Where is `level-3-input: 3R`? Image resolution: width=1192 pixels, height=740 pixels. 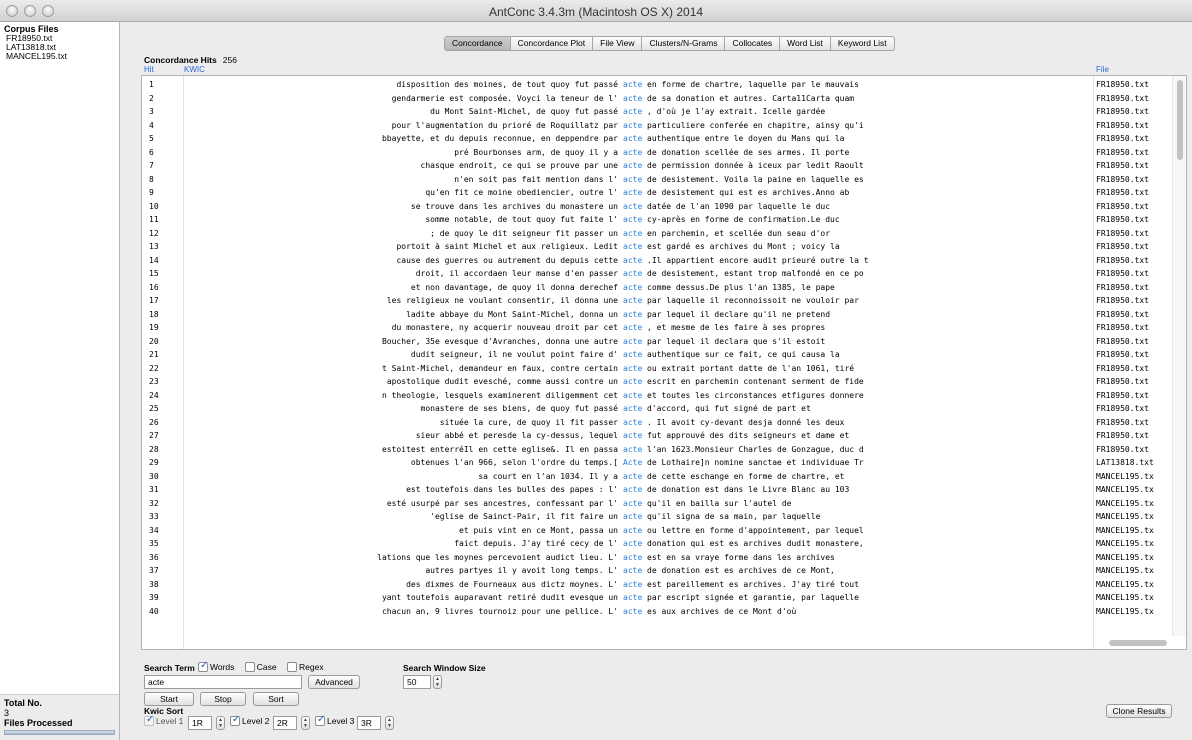 level-3-input: 3R is located at coordinates (369, 723).